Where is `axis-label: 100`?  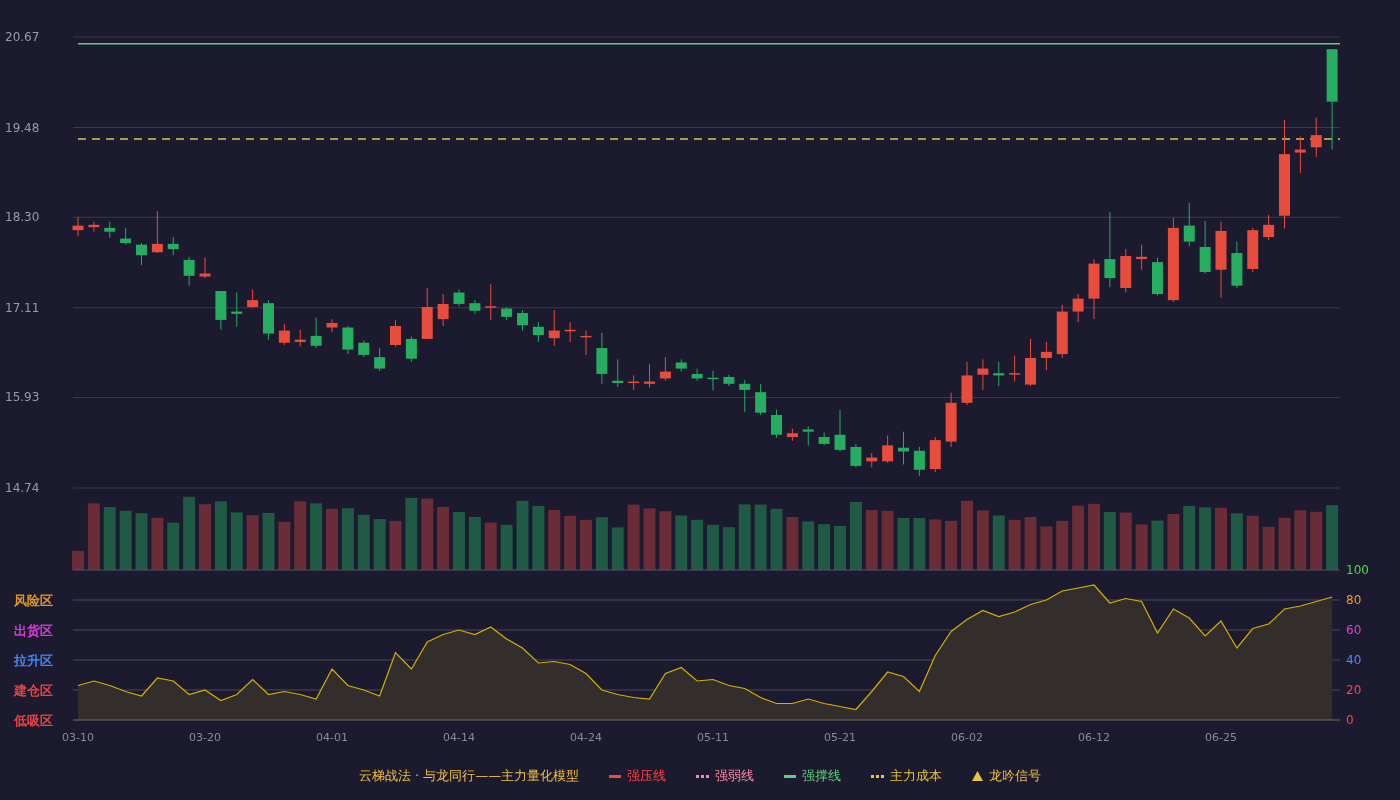
axis-label: 100 is located at coordinates (1357, 570).